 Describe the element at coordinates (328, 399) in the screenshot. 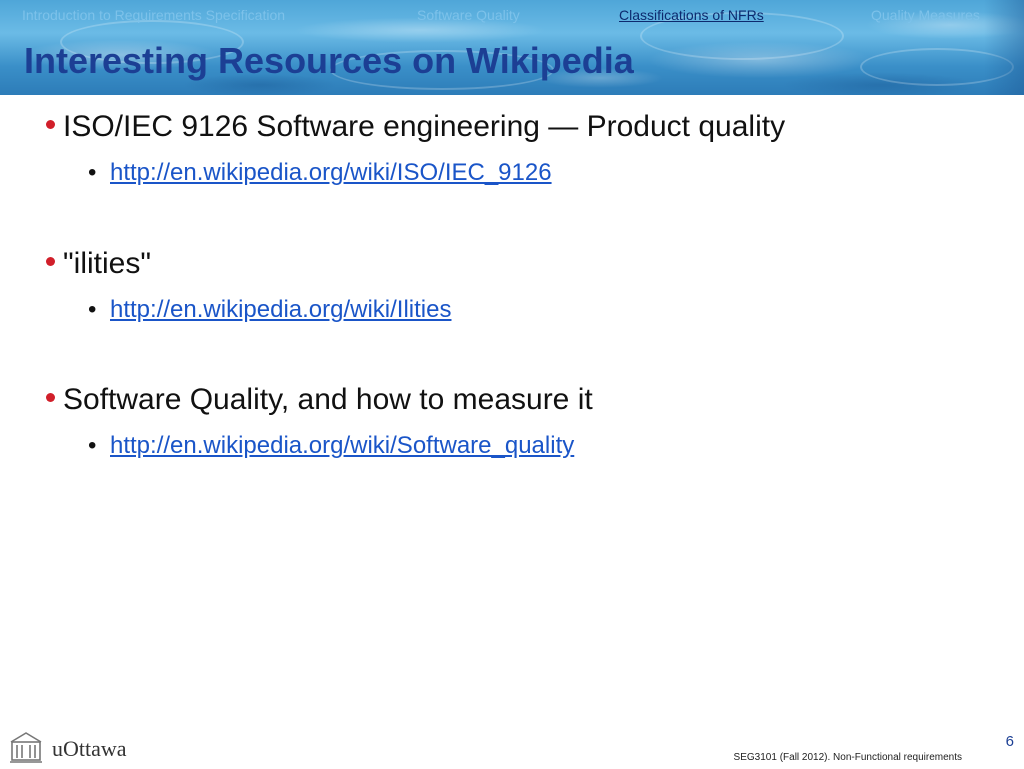

I see `bullet-text: Software Quality, and how to measure it` at that location.